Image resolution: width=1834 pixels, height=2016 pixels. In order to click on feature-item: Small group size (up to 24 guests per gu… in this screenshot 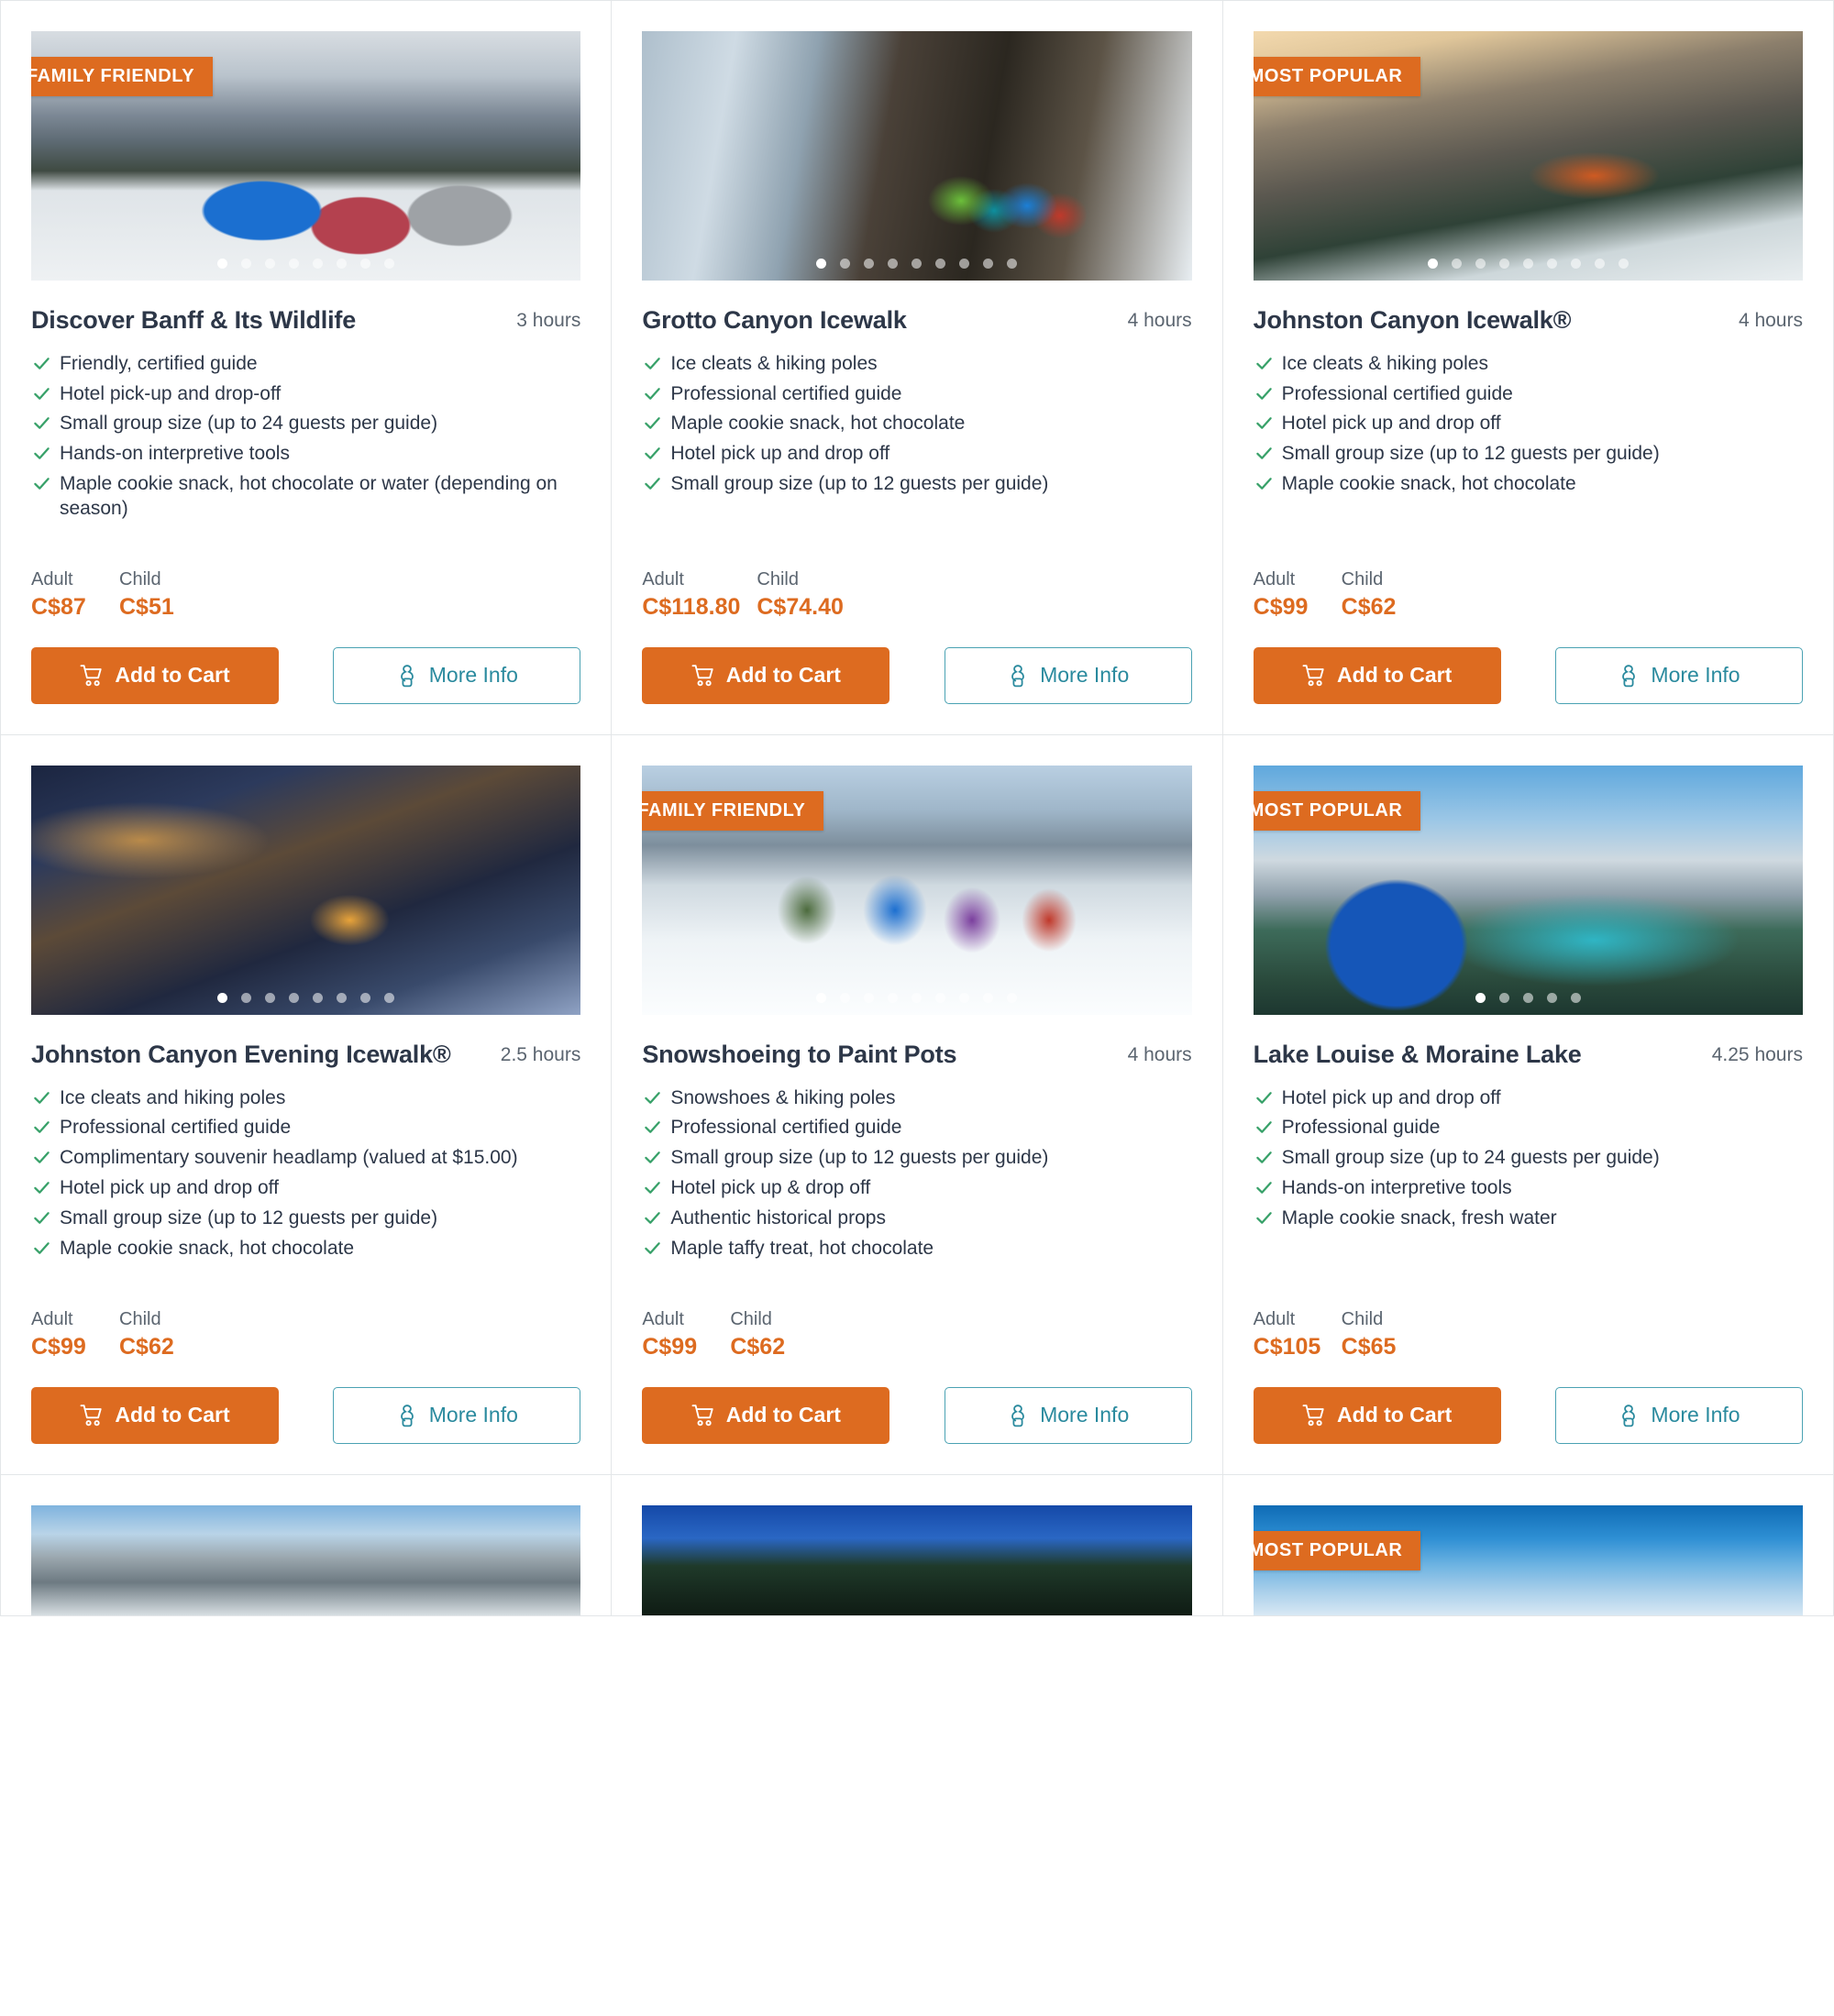, I will do `click(1528, 1161)`.